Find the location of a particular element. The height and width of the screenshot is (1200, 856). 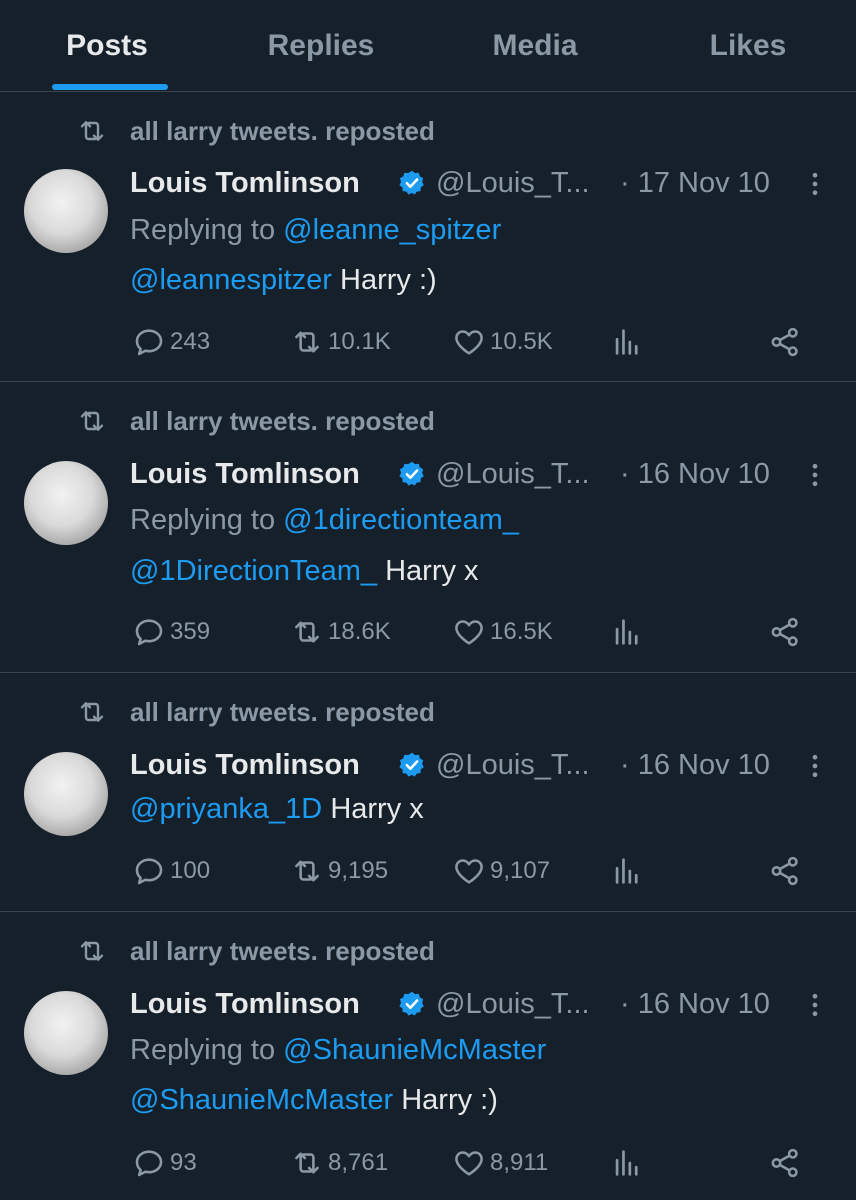

tab-replies-label: Replies is located at coordinates (321, 45).